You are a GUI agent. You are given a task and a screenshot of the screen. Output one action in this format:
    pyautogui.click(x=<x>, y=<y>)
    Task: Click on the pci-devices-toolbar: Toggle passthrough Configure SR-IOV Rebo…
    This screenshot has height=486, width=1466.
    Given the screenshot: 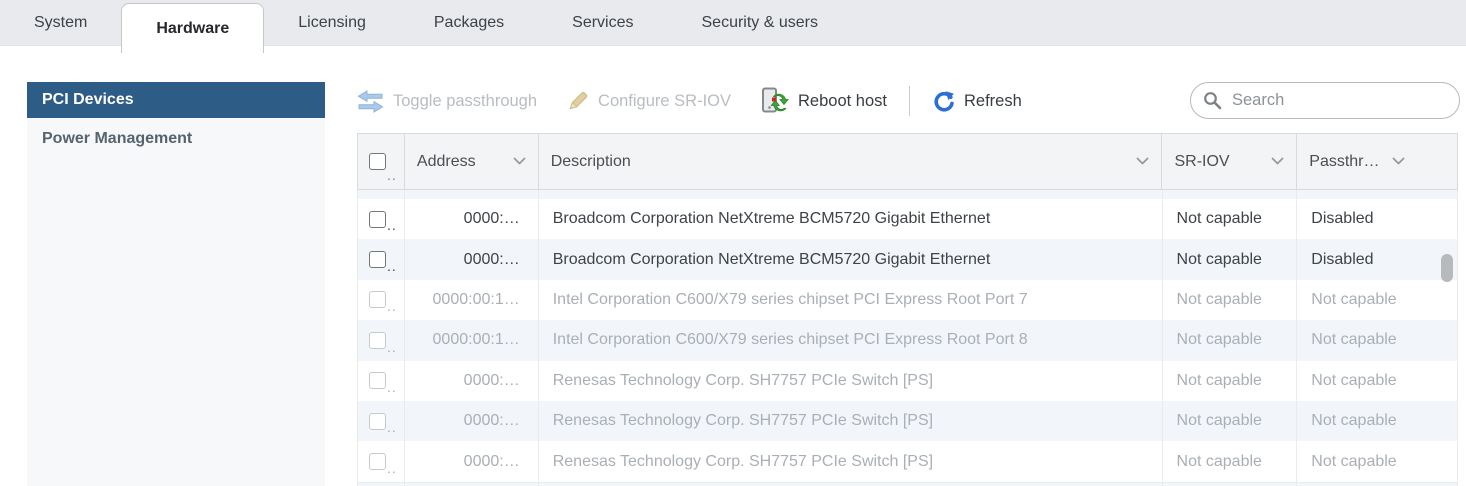 What is the action you would take?
    pyautogui.click(x=689, y=101)
    